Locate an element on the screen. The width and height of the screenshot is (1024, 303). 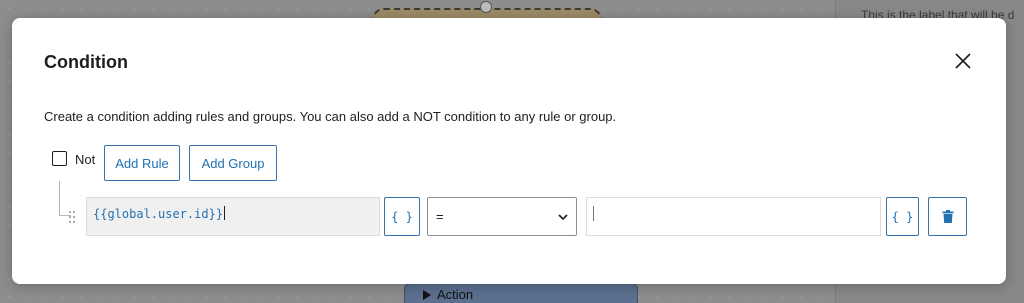
modal-title: Condition is located at coordinates (86, 62).